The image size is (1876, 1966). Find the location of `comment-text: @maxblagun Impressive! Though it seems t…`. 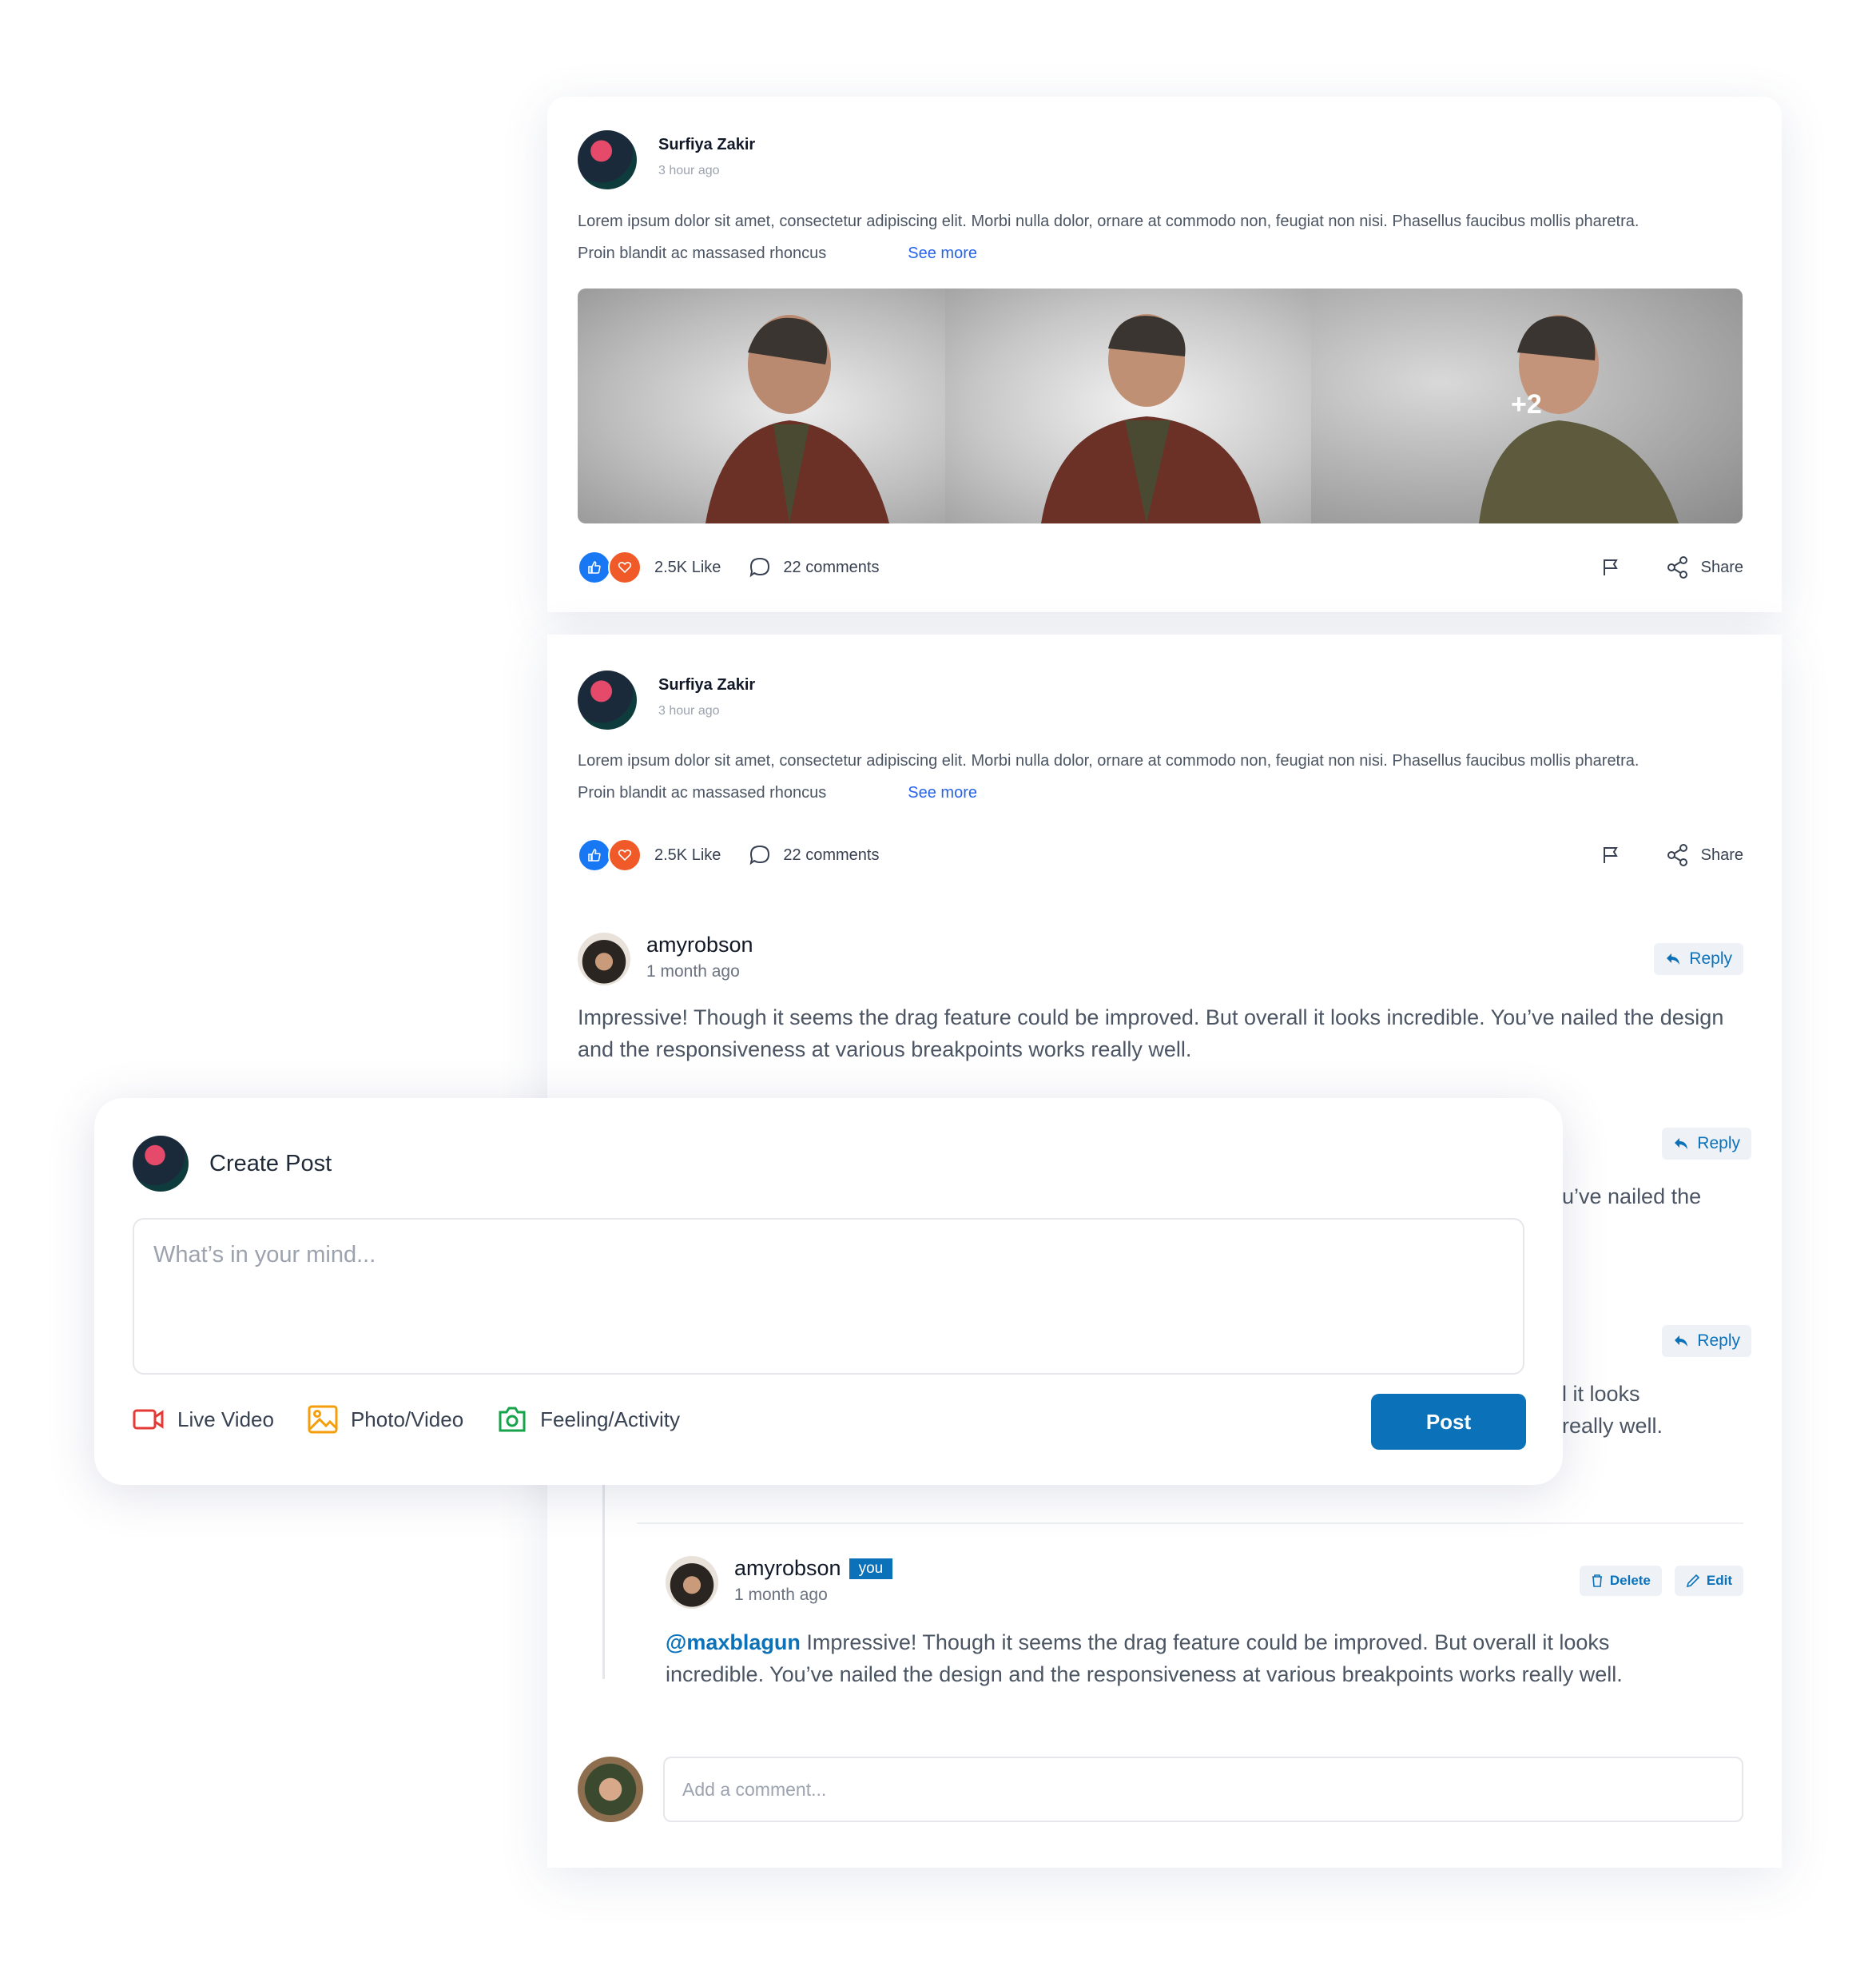

comment-text: @maxblagun Impressive! Though it seems t… is located at coordinates (1144, 1658).